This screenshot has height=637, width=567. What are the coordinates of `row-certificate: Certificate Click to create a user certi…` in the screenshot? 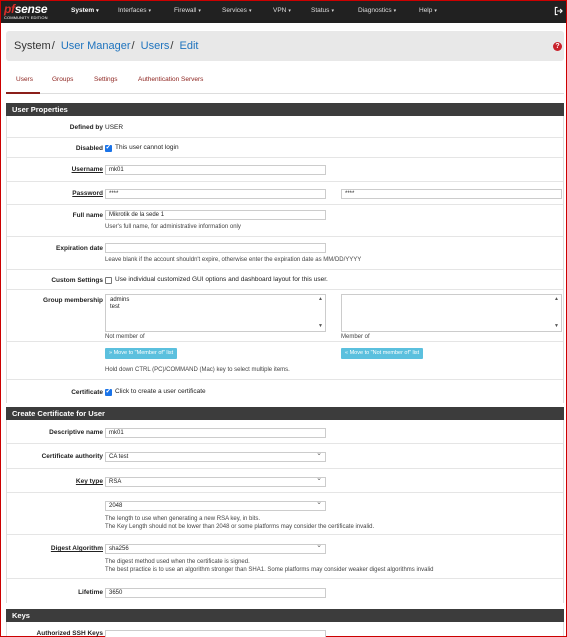 It's located at (285, 391).